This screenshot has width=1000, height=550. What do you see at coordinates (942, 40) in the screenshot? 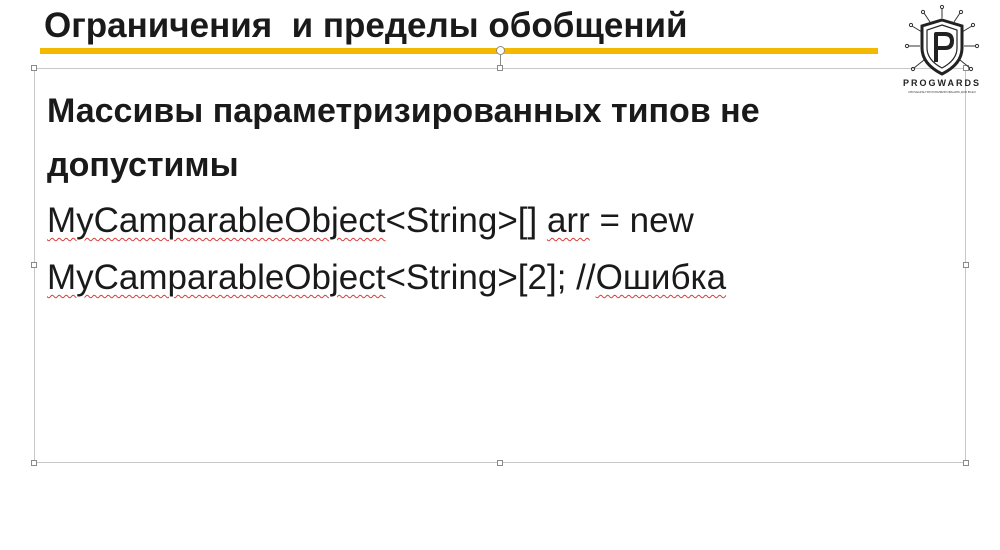
I see `shield-logo-icon` at bounding box center [942, 40].